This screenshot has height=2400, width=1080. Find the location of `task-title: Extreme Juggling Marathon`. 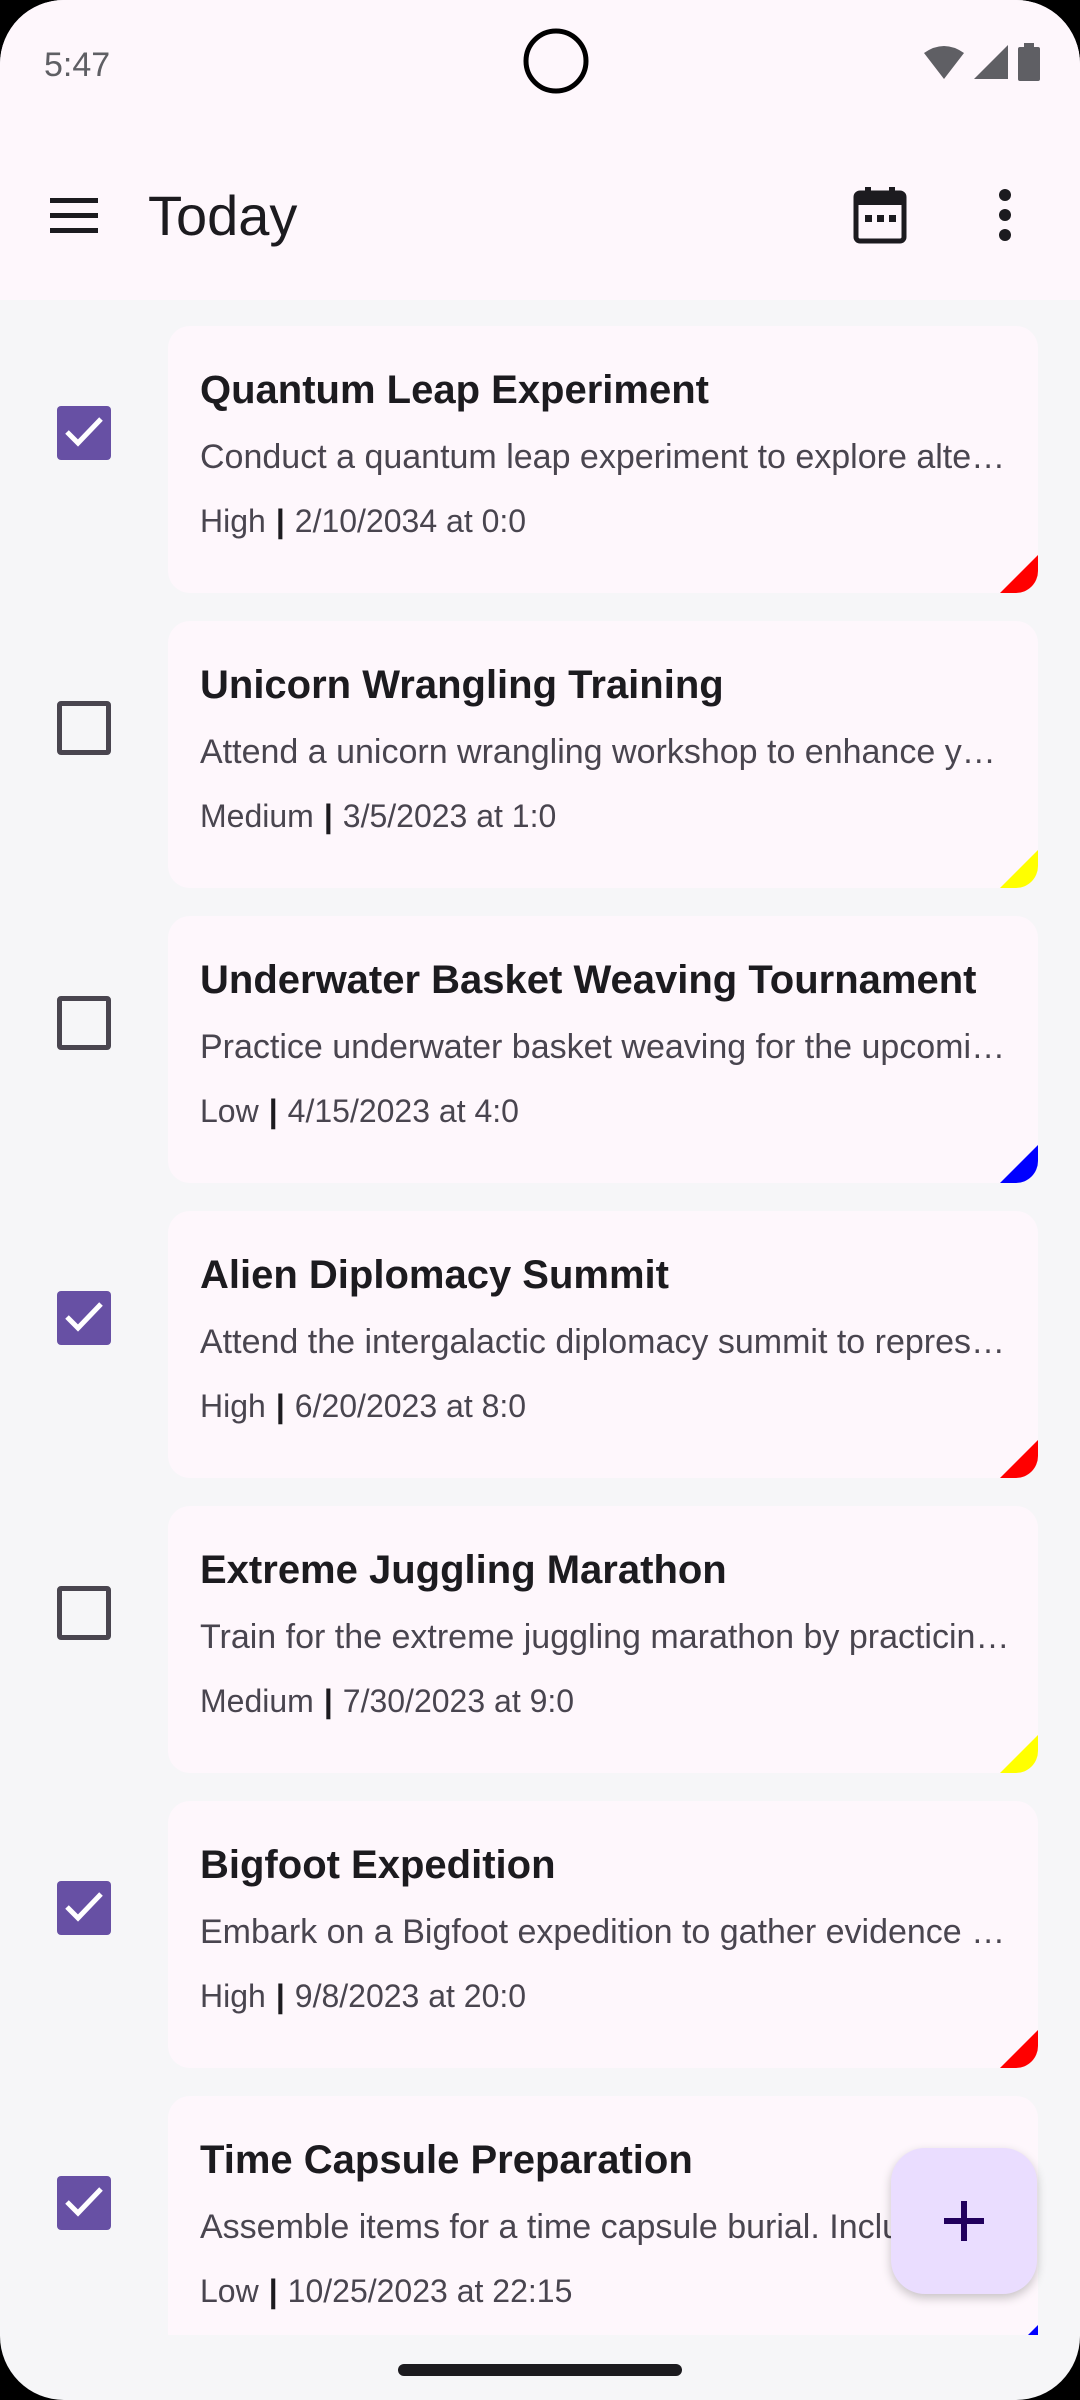

task-title: Extreme Juggling Marathon is located at coordinates (463, 1570).